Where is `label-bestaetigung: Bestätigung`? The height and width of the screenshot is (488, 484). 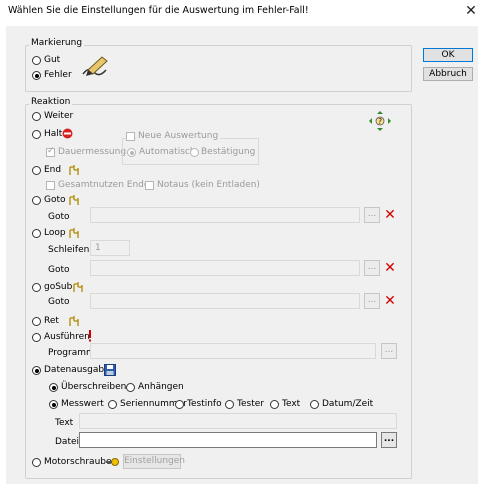 label-bestaetigung: Bestätigung is located at coordinates (228, 152).